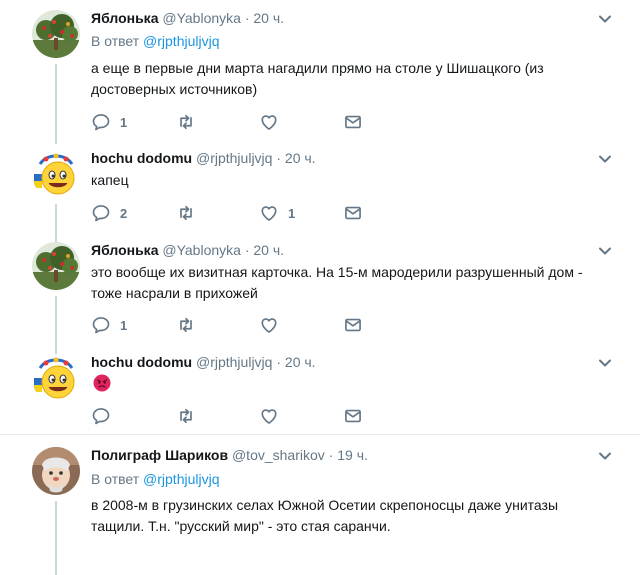 The height and width of the screenshot is (575, 640). What do you see at coordinates (229, 455) in the screenshot?
I see `tweet-header: Полиграф Шариков @tov_sharikov · 19 ч.` at bounding box center [229, 455].